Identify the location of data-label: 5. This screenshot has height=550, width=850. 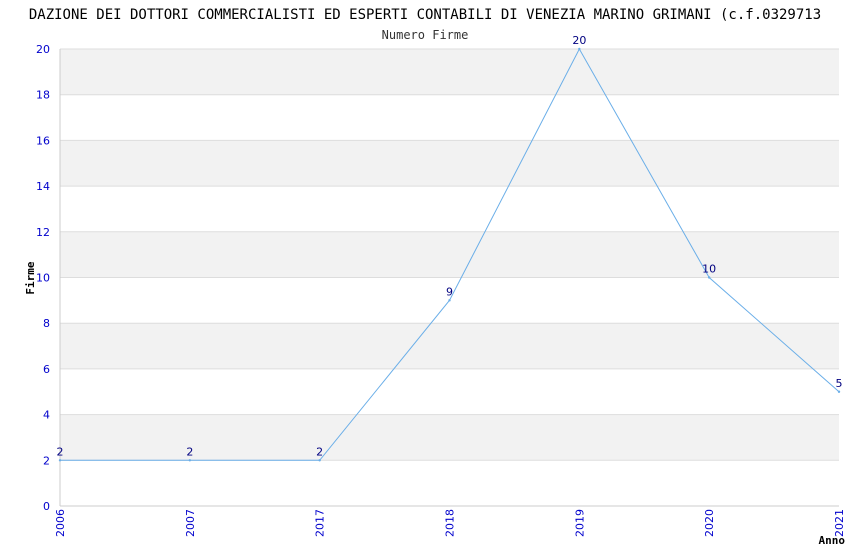
(839, 383).